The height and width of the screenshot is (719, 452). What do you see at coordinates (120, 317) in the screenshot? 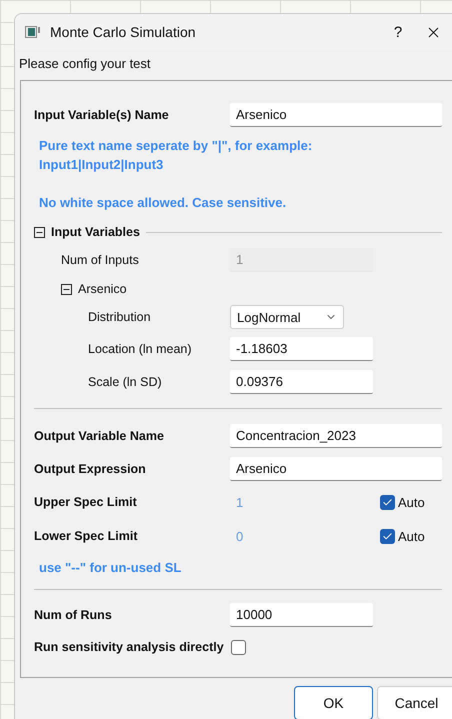
I see `field-label: Distribution` at bounding box center [120, 317].